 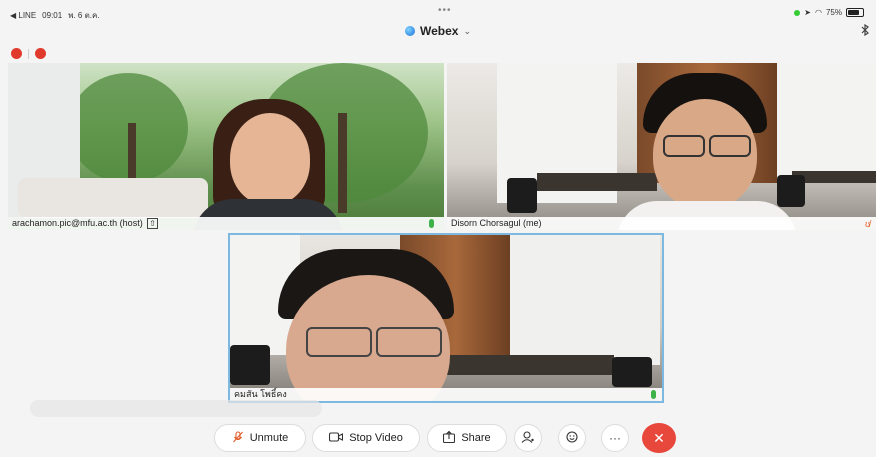 I want to click on video-camera-icon, so click(x=336, y=438).